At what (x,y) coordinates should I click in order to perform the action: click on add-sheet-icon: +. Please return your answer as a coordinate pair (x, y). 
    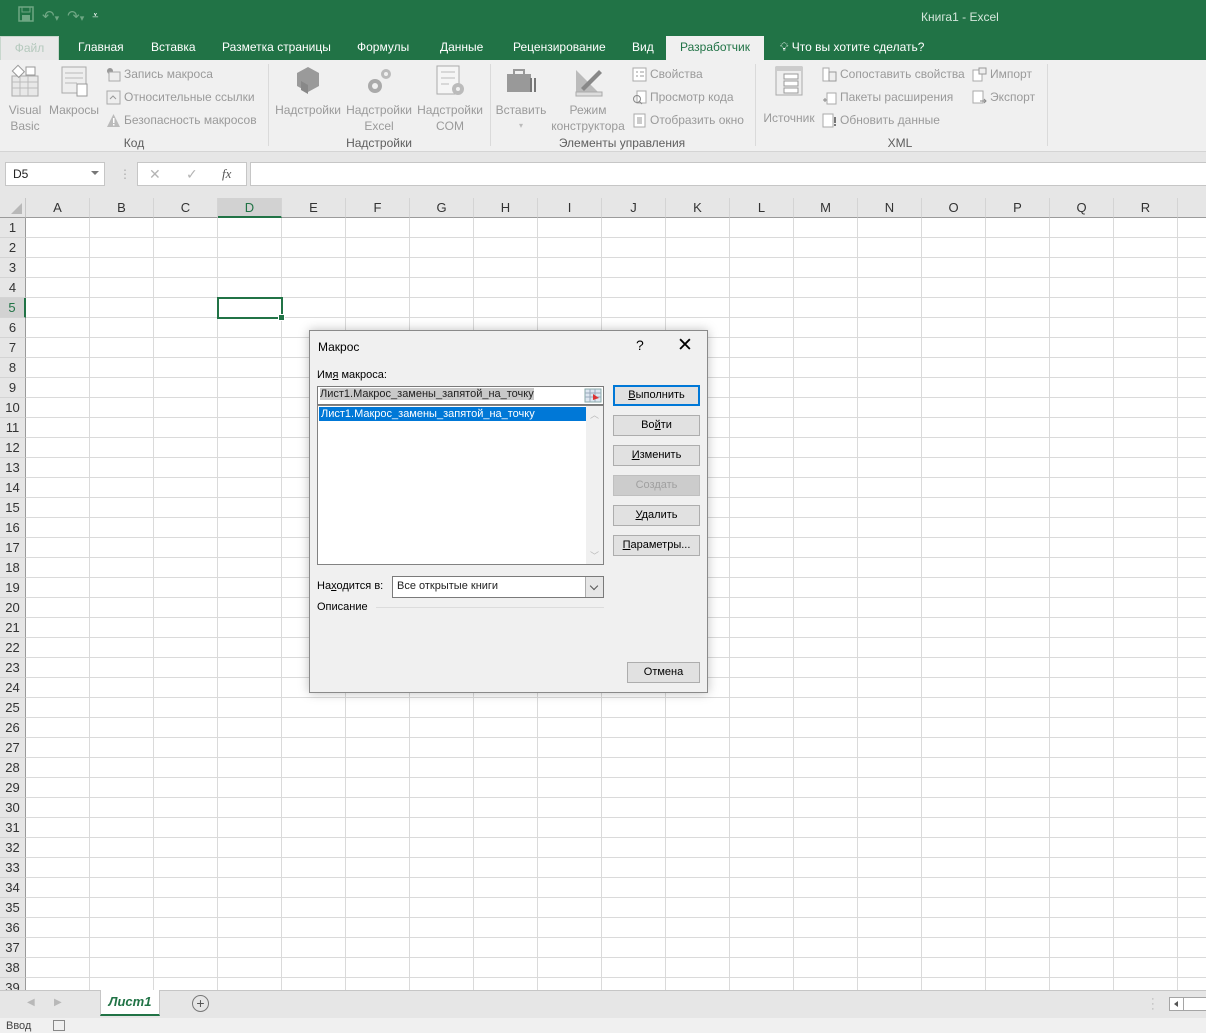
    Looking at the image, I should click on (200, 1003).